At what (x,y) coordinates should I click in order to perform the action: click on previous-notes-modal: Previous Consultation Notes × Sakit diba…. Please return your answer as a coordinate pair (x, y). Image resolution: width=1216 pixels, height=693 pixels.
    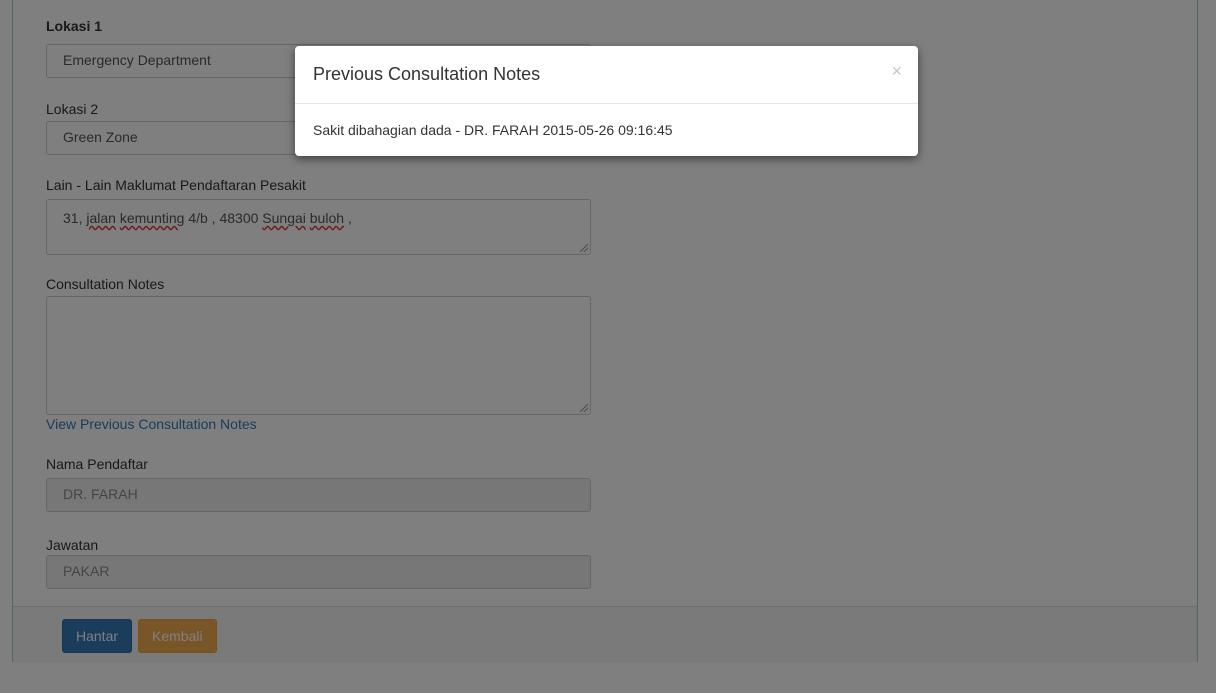
    Looking at the image, I should click on (606, 101).